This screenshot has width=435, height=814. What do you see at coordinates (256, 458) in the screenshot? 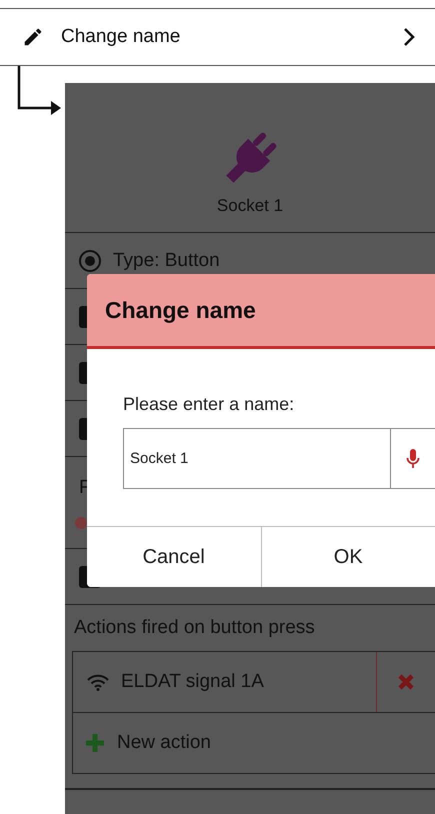
I see `name-input-field: Socket 1` at bounding box center [256, 458].